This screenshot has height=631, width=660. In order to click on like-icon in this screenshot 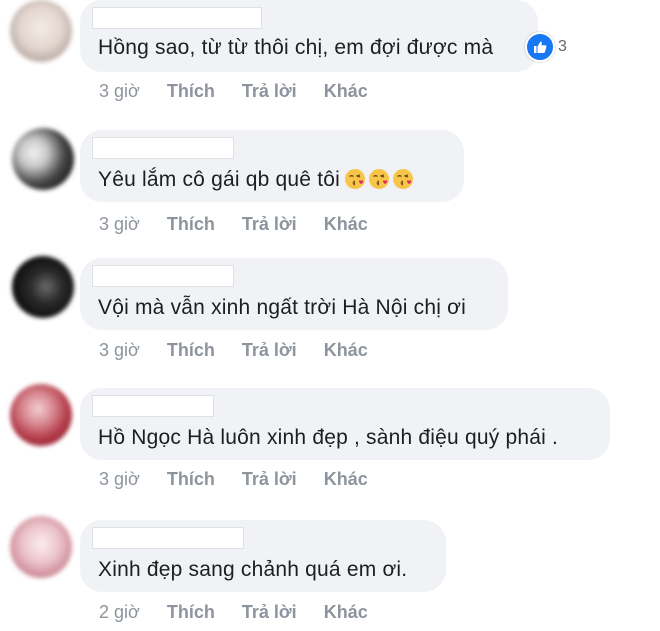, I will do `click(540, 47)`.